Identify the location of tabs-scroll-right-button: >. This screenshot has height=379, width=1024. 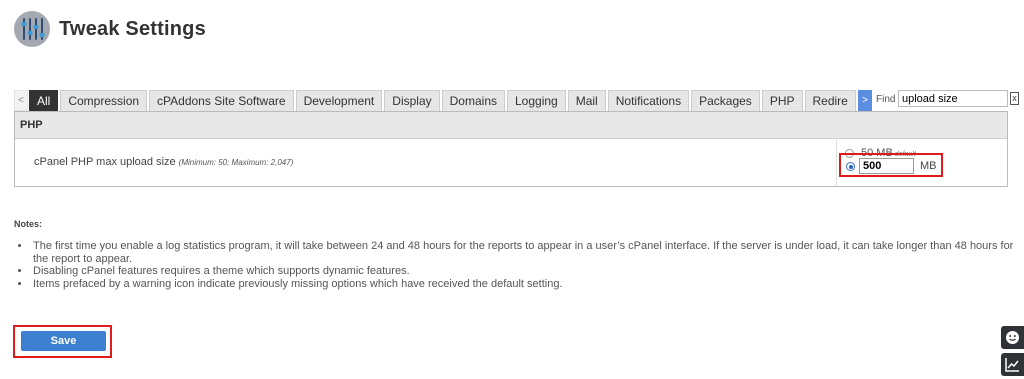
(865, 100).